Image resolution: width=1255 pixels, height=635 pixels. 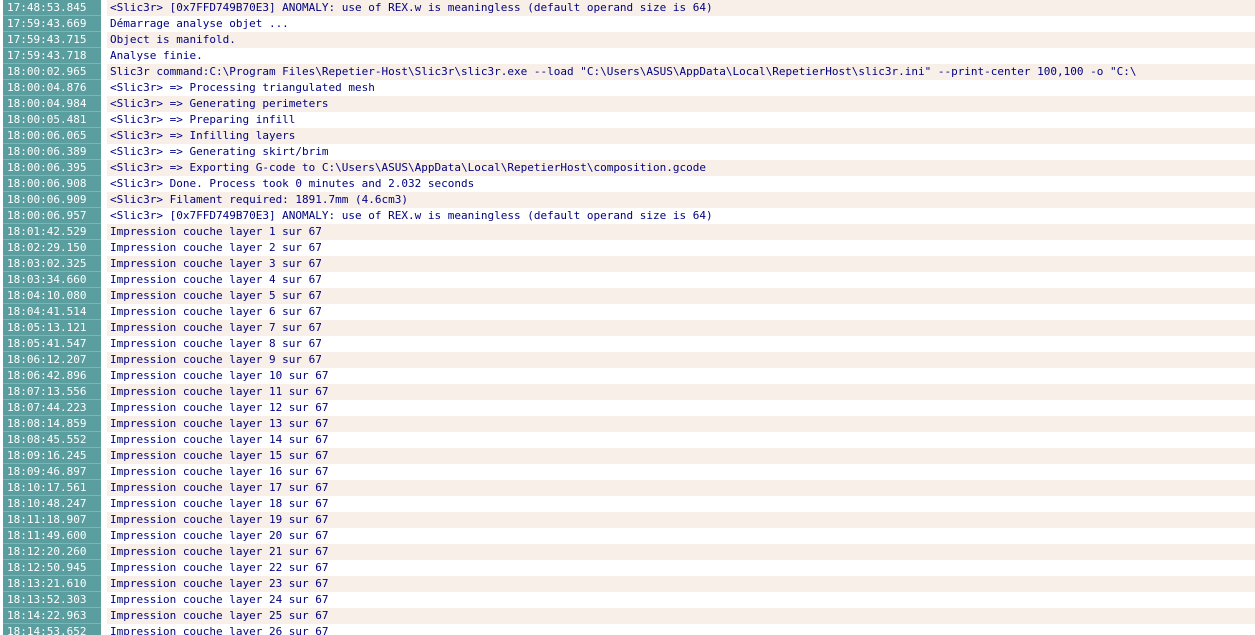 What do you see at coordinates (52, 392) in the screenshot?
I see `log-timestamp: 18:07:13.556` at bounding box center [52, 392].